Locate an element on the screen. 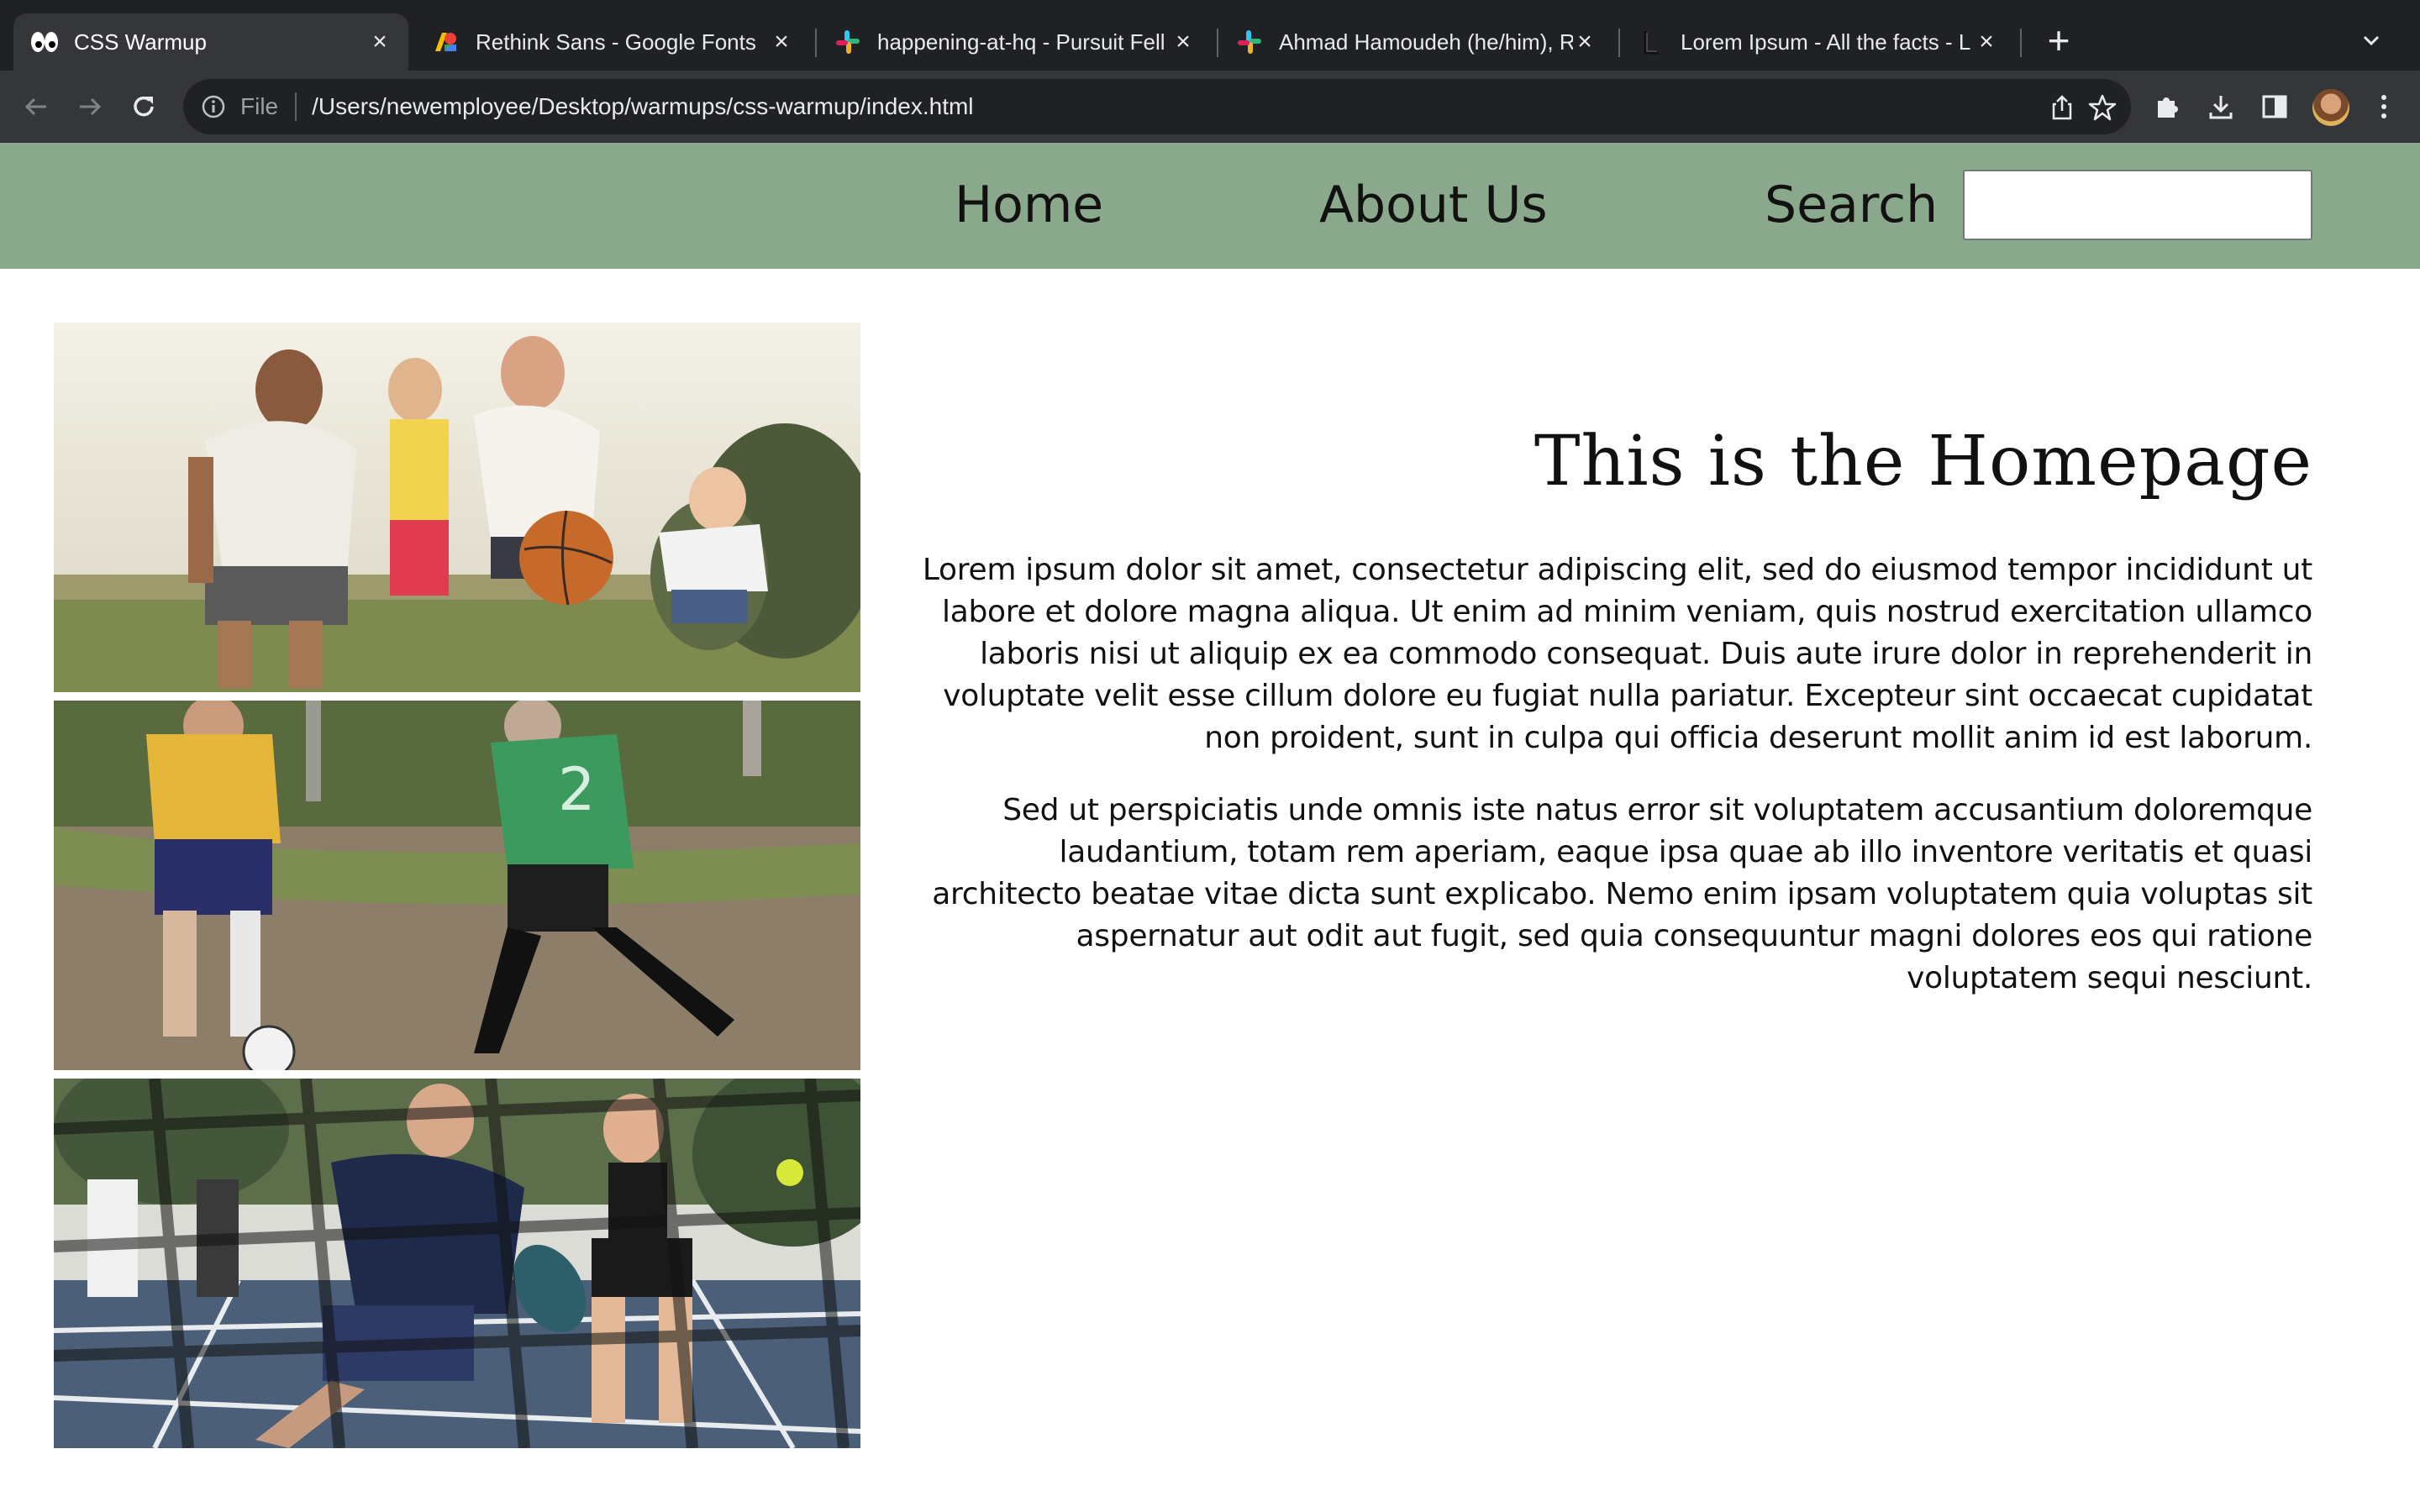 This screenshot has height=1512, width=2420. photo-soccer: 2 is located at coordinates (457, 885).